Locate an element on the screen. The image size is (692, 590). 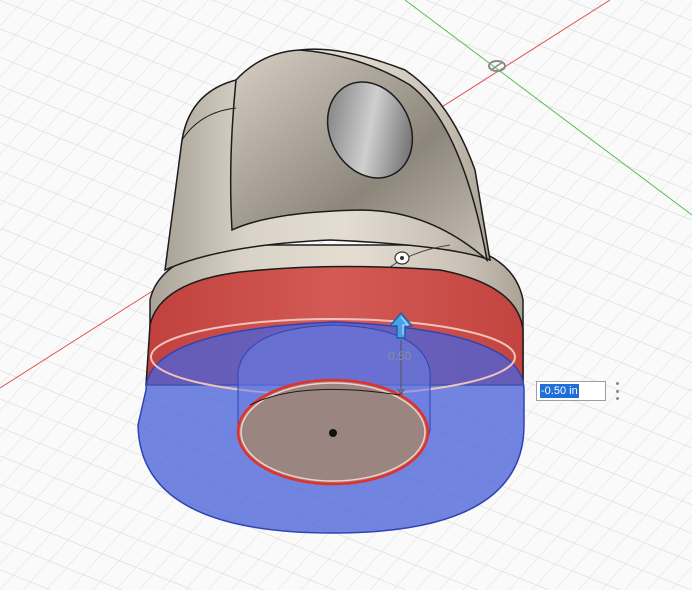
distance-input-value: -0.50 in is located at coordinates (559, 391).